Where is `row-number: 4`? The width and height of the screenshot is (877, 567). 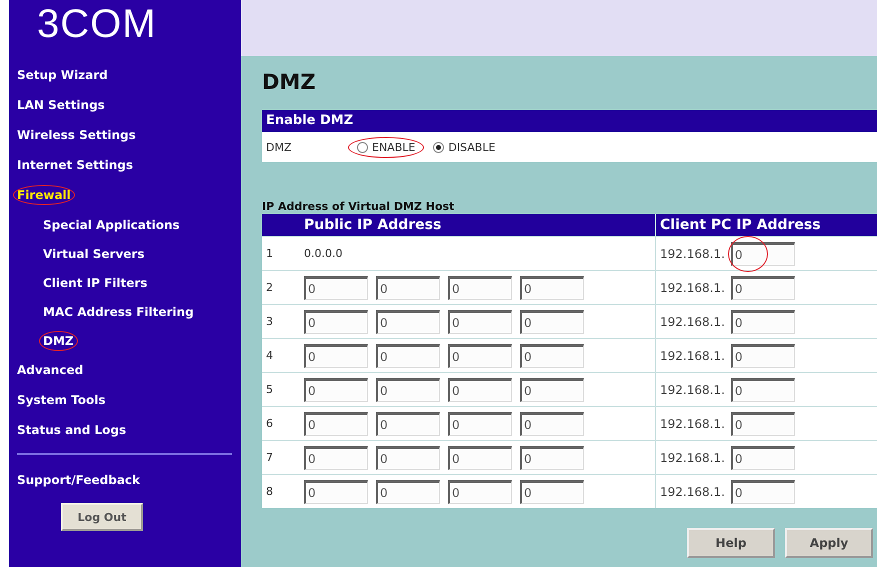
row-number: 4 is located at coordinates (269, 355).